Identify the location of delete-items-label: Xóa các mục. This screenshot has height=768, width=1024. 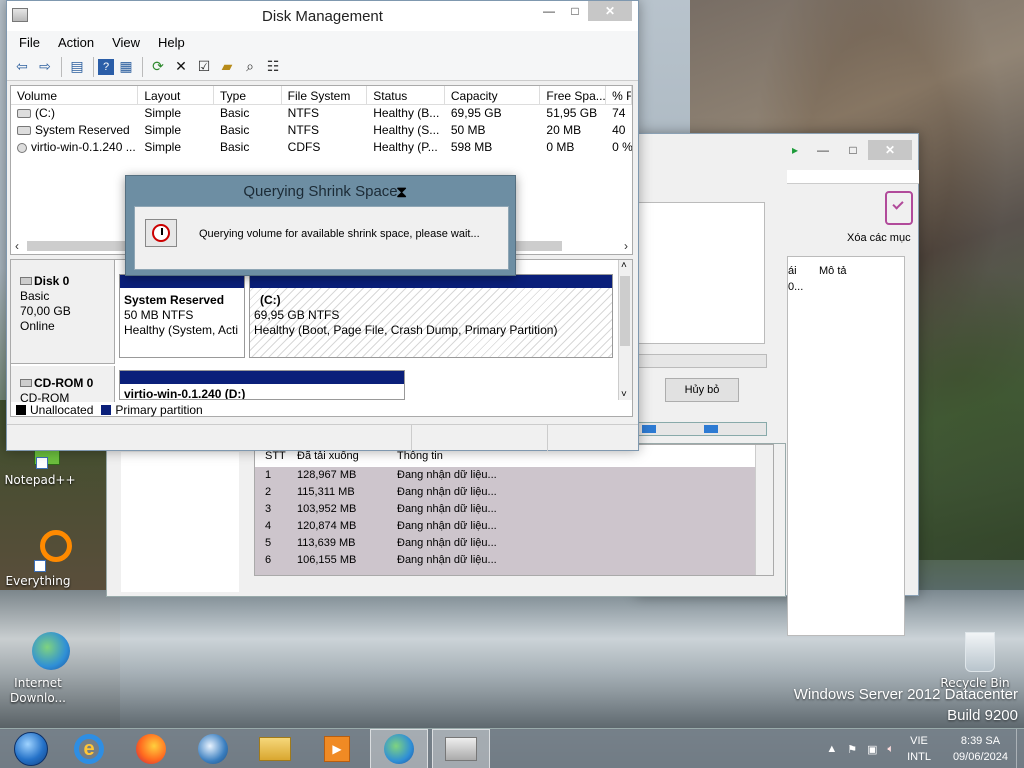
(879, 238).